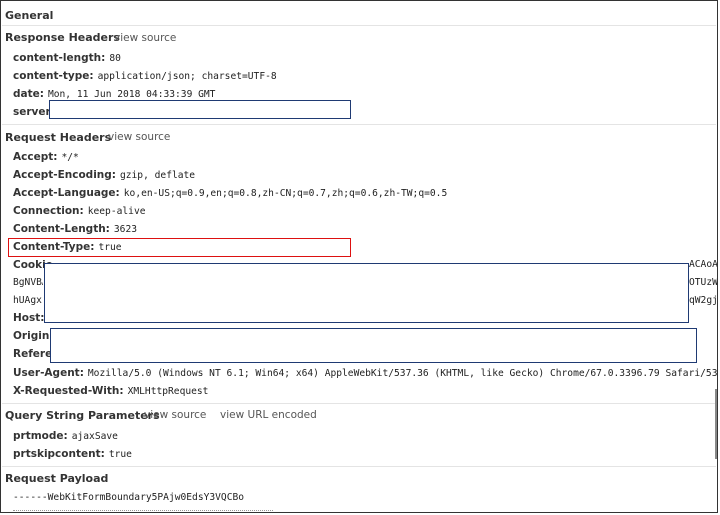 This screenshot has width=720, height=515. What do you see at coordinates (28, 282) in the screenshot?
I see `cookie-fragment: BgNVBA` at bounding box center [28, 282].